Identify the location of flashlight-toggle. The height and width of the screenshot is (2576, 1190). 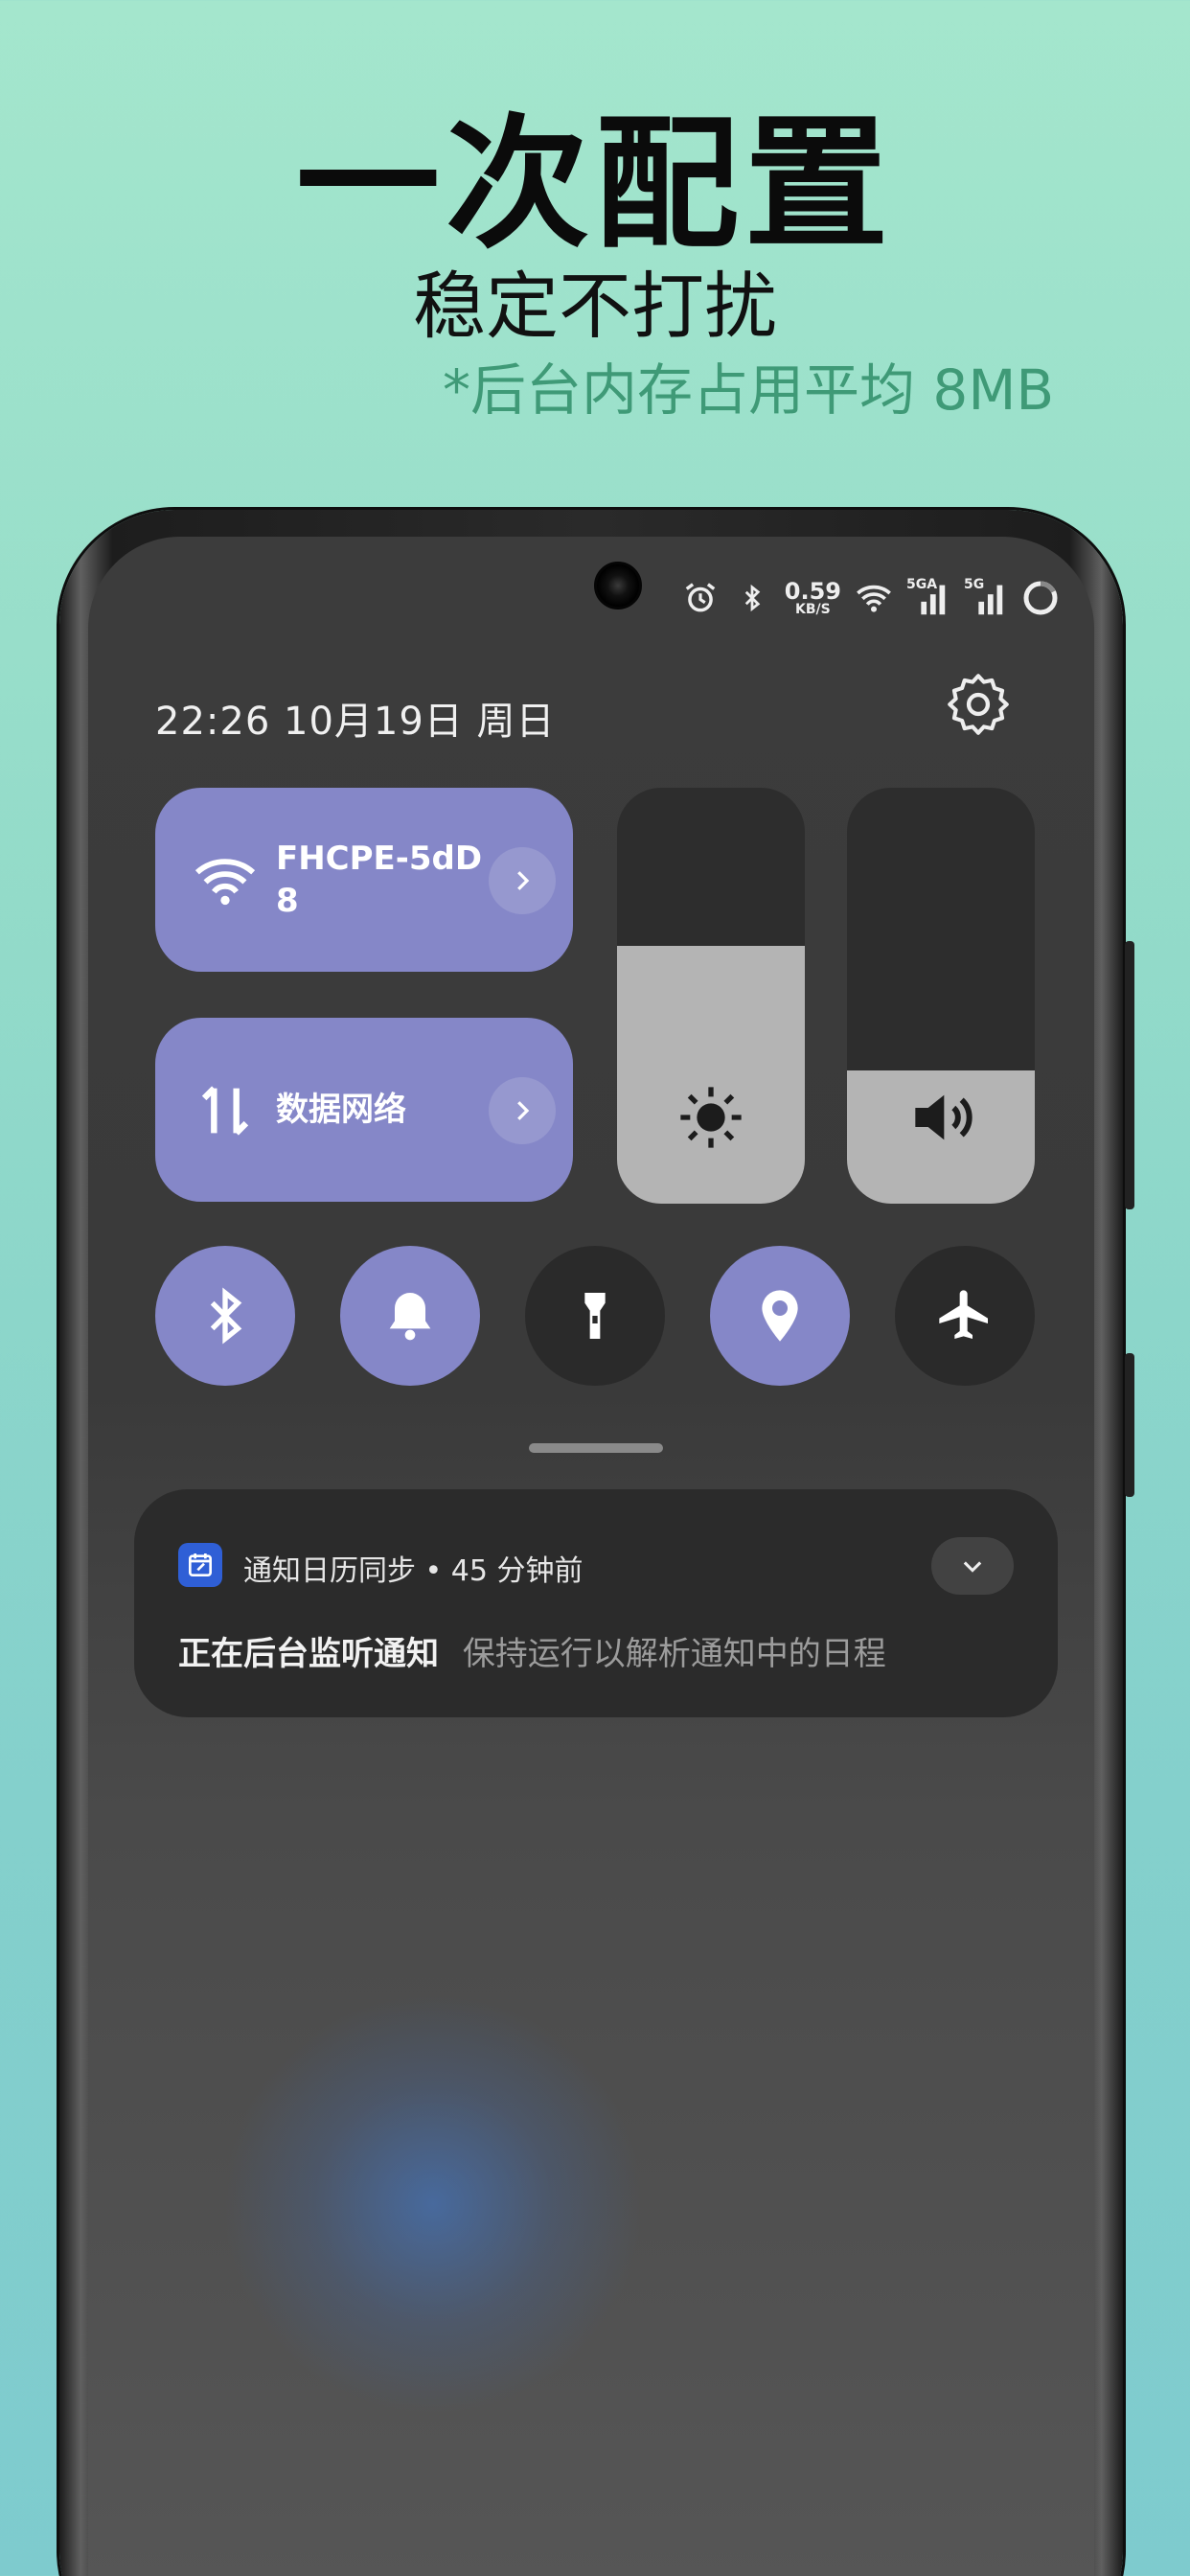
(595, 1316).